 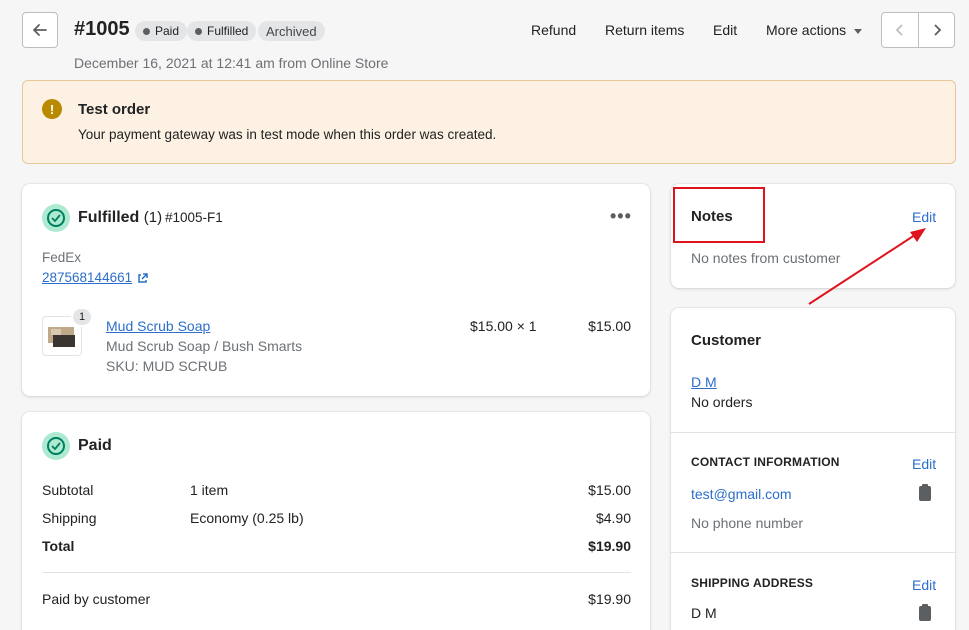 I want to click on shipping-detail: Economy (0.25 lb), so click(x=247, y=518).